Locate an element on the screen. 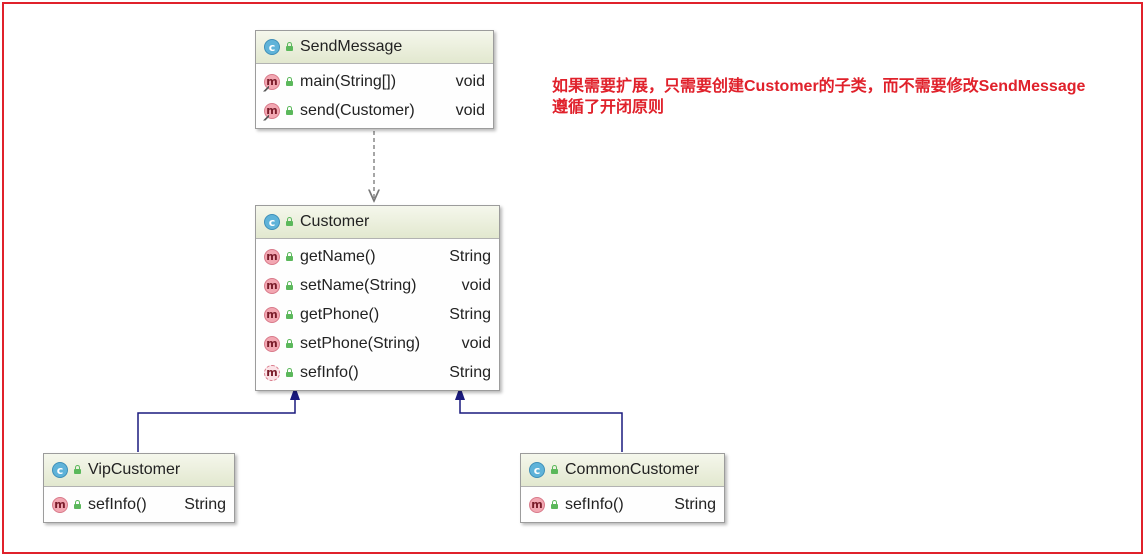 The width and height of the screenshot is (1147, 558). class-name: SendMessage is located at coordinates (351, 46).